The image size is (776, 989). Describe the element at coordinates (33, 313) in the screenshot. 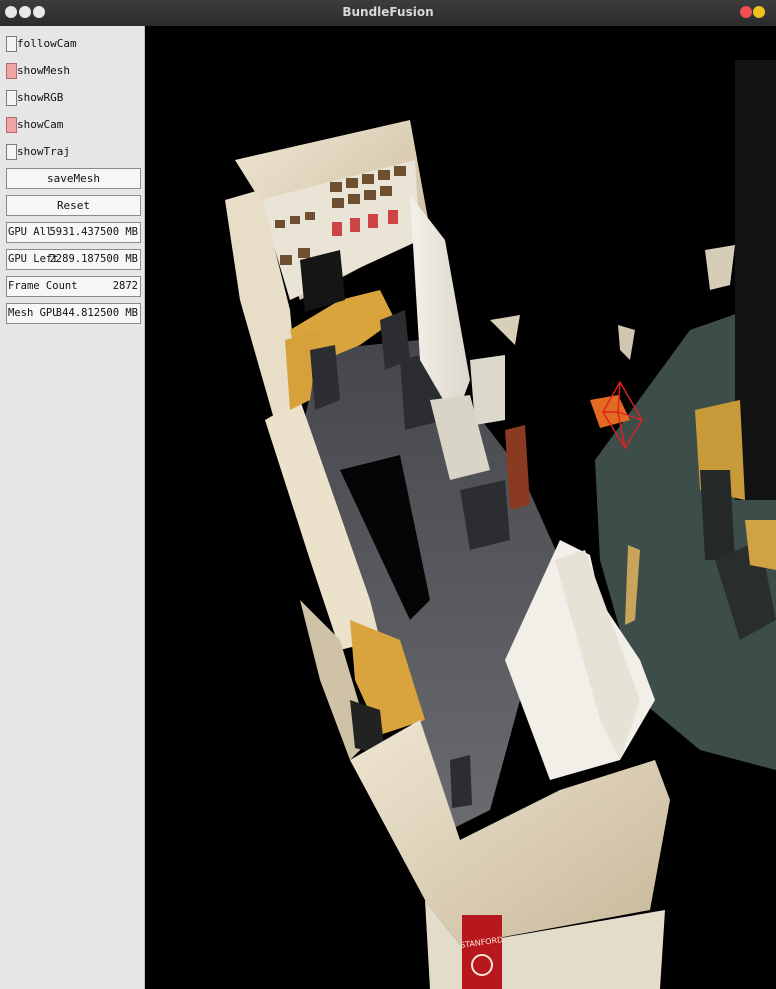

I see `stat-key: Mesh GPU` at that location.